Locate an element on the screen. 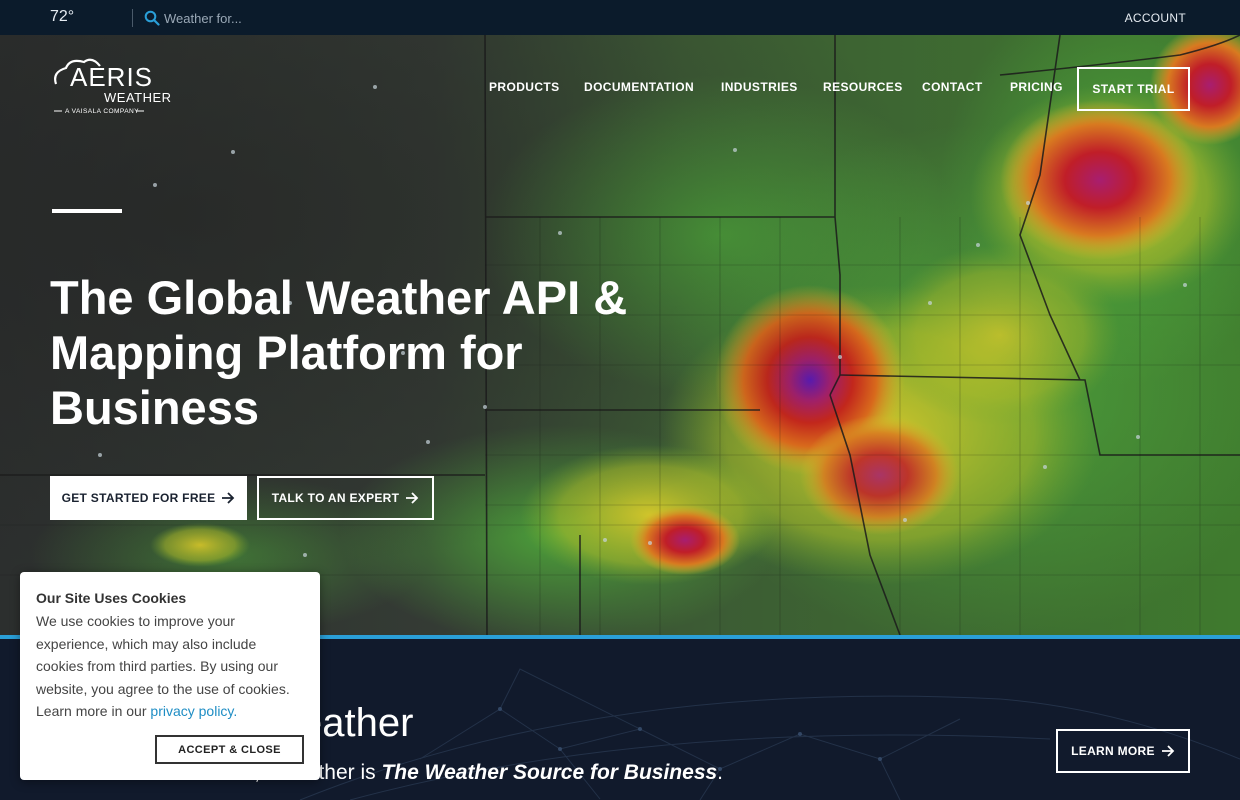  start-trial-button: START TRIAL is located at coordinates (1133, 89).